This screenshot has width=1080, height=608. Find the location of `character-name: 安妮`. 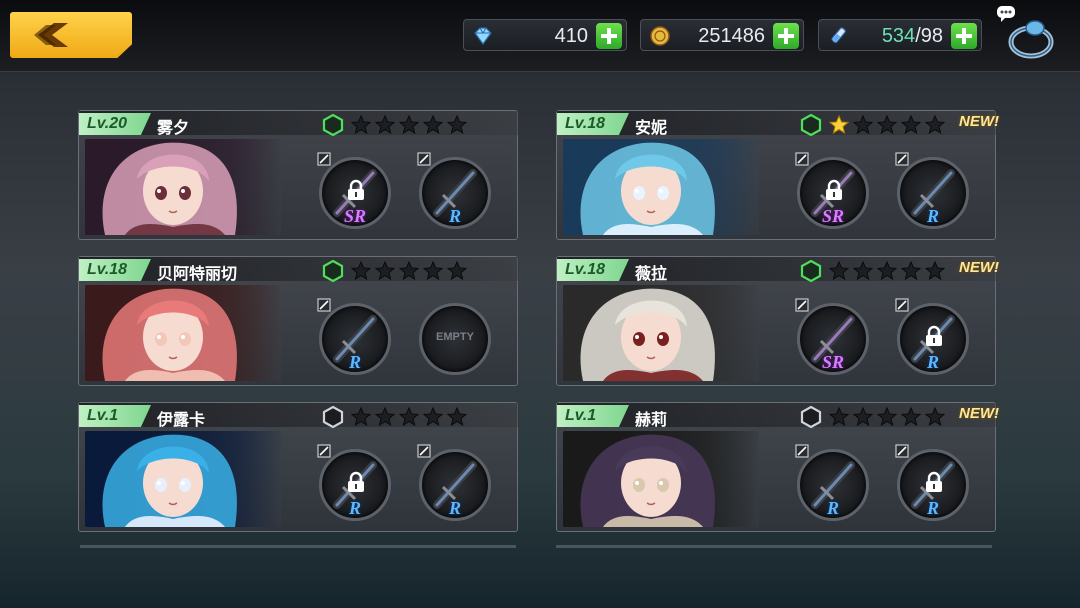

character-name: 安妮 is located at coordinates (651, 127).